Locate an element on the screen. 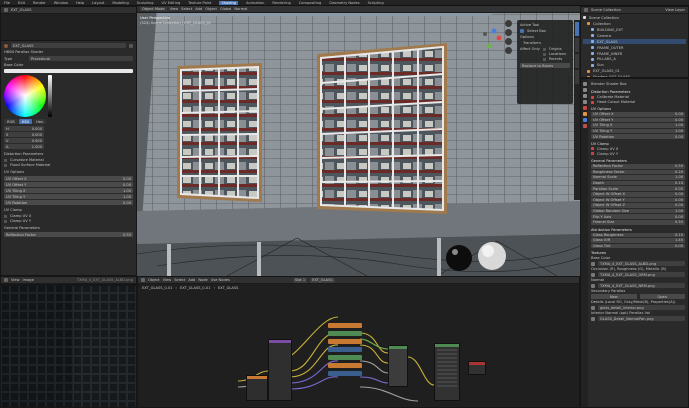 This screenshot has height=408, width=689. image-menu-item: Image is located at coordinates (28, 280).